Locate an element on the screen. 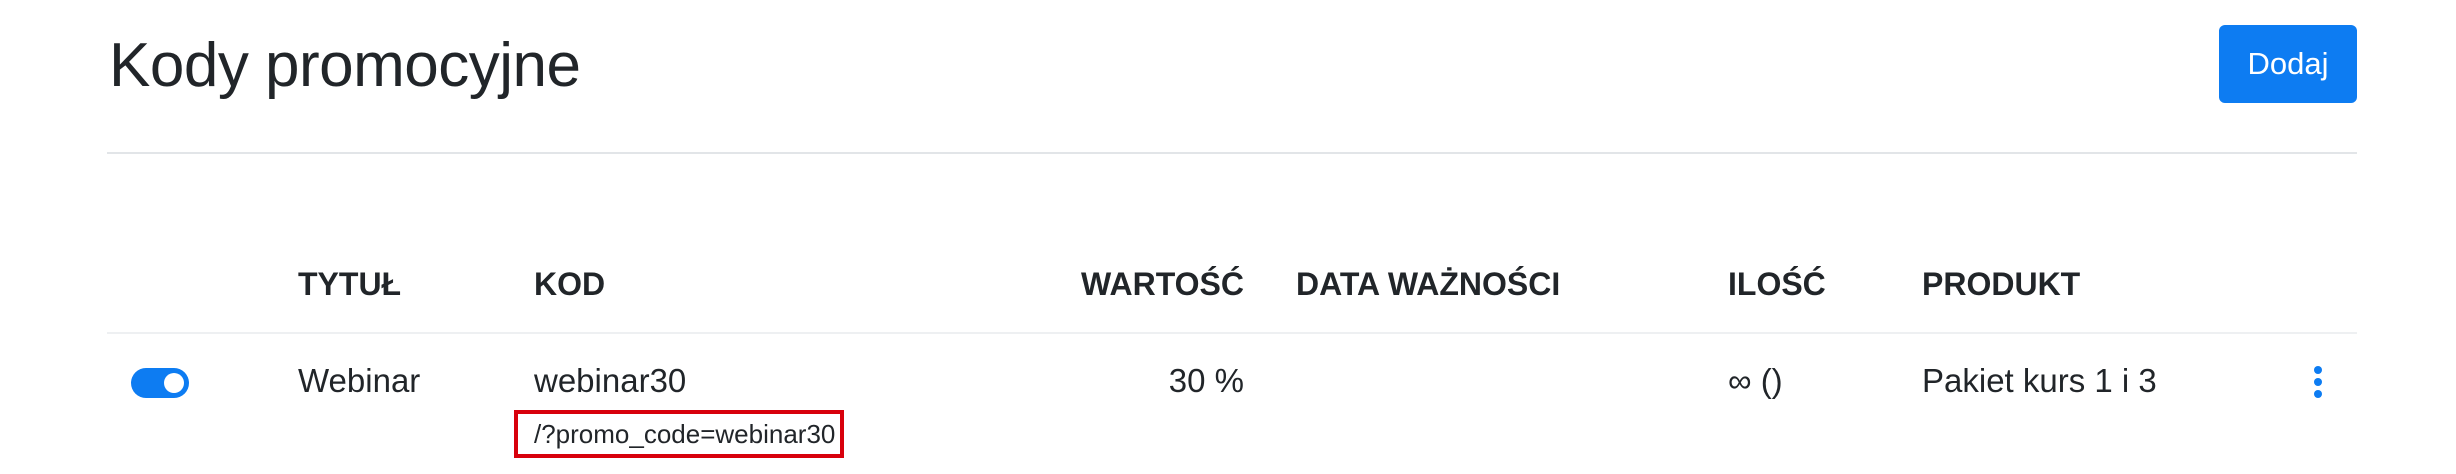 This screenshot has height=474, width=2456. promo-code: webinar30 is located at coordinates (610, 380).